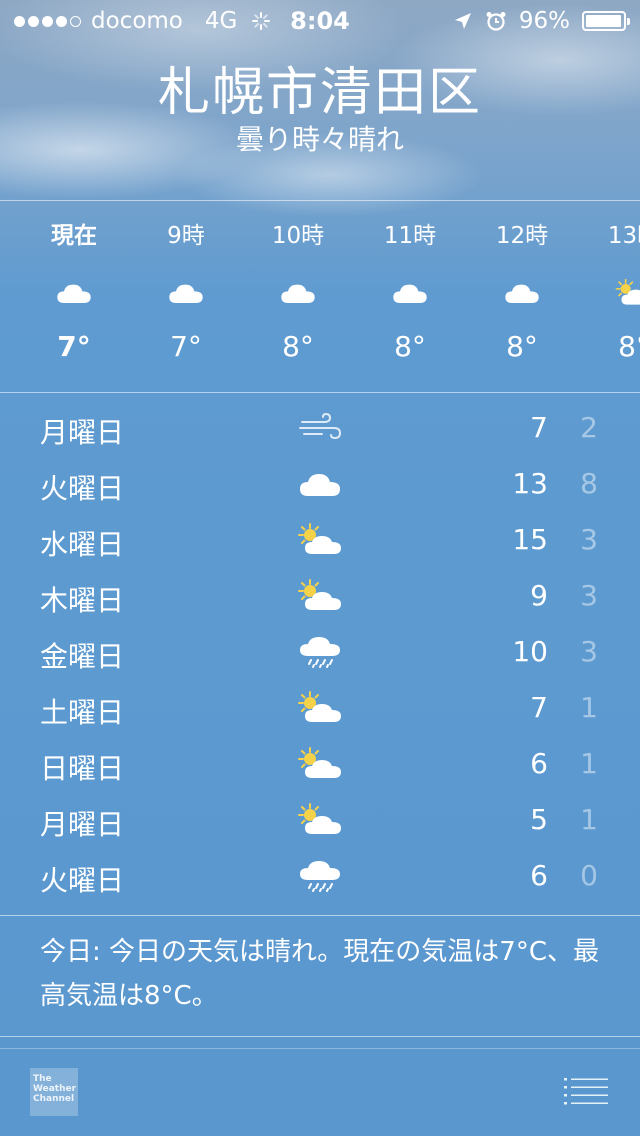 The image size is (640, 1136). Describe the element at coordinates (623, 236) in the screenshot. I see `hour-label: 13時` at that location.